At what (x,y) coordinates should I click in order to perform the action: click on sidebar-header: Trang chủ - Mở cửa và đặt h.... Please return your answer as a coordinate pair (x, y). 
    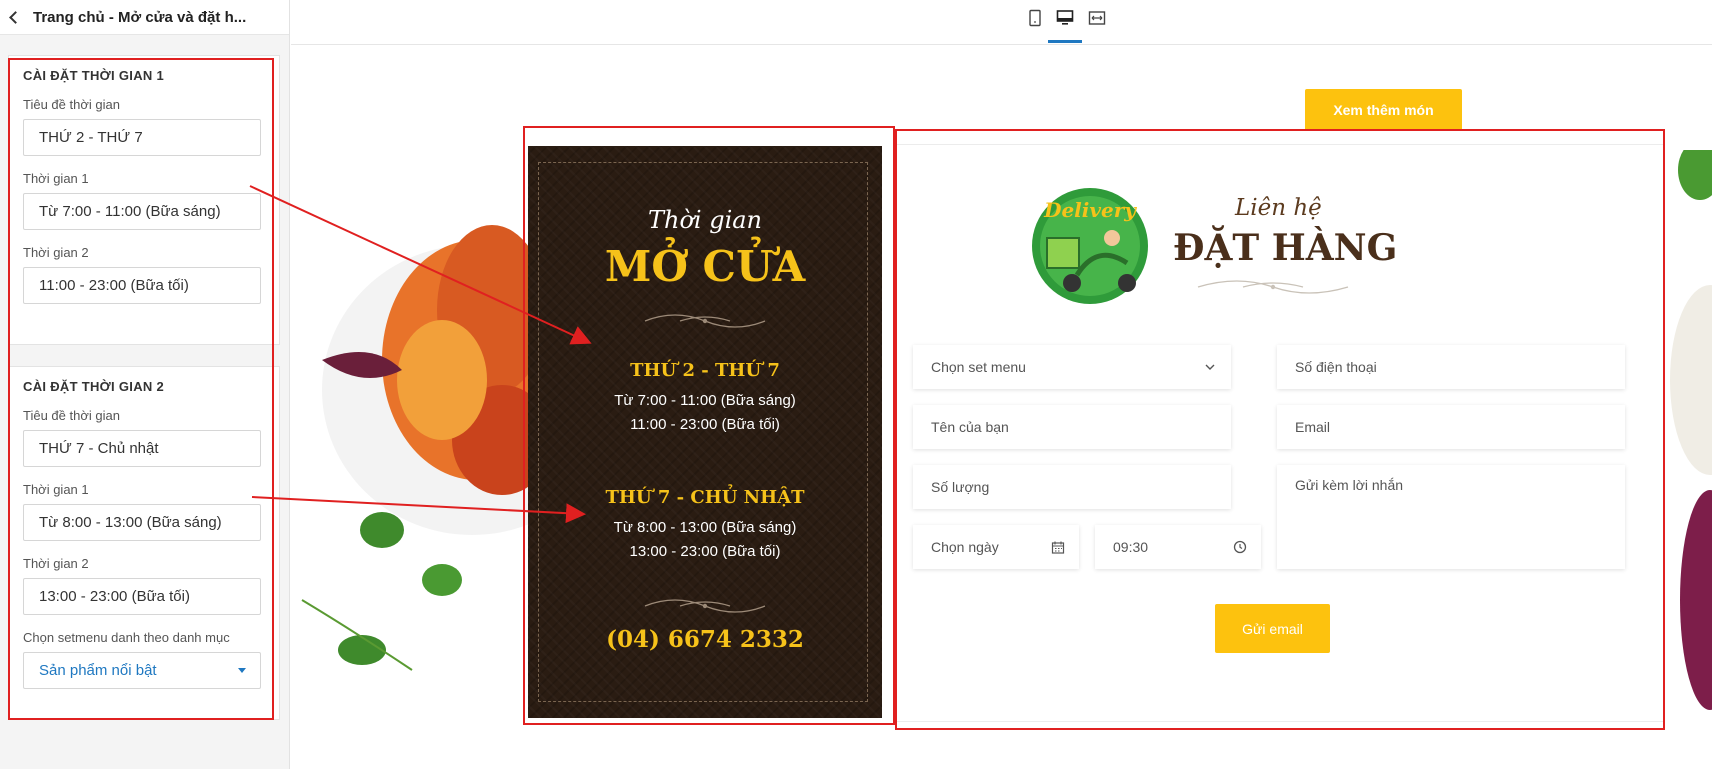
    Looking at the image, I should click on (144, 17).